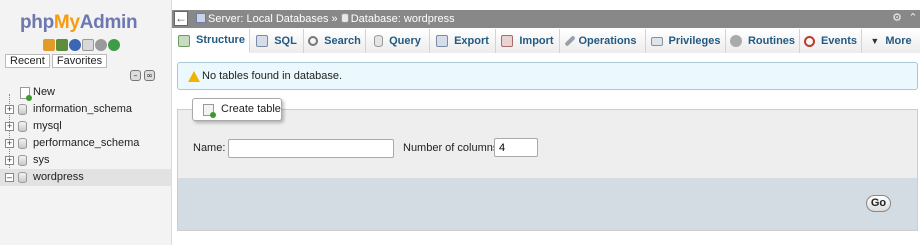  I want to click on privileges-icon, so click(656, 41).